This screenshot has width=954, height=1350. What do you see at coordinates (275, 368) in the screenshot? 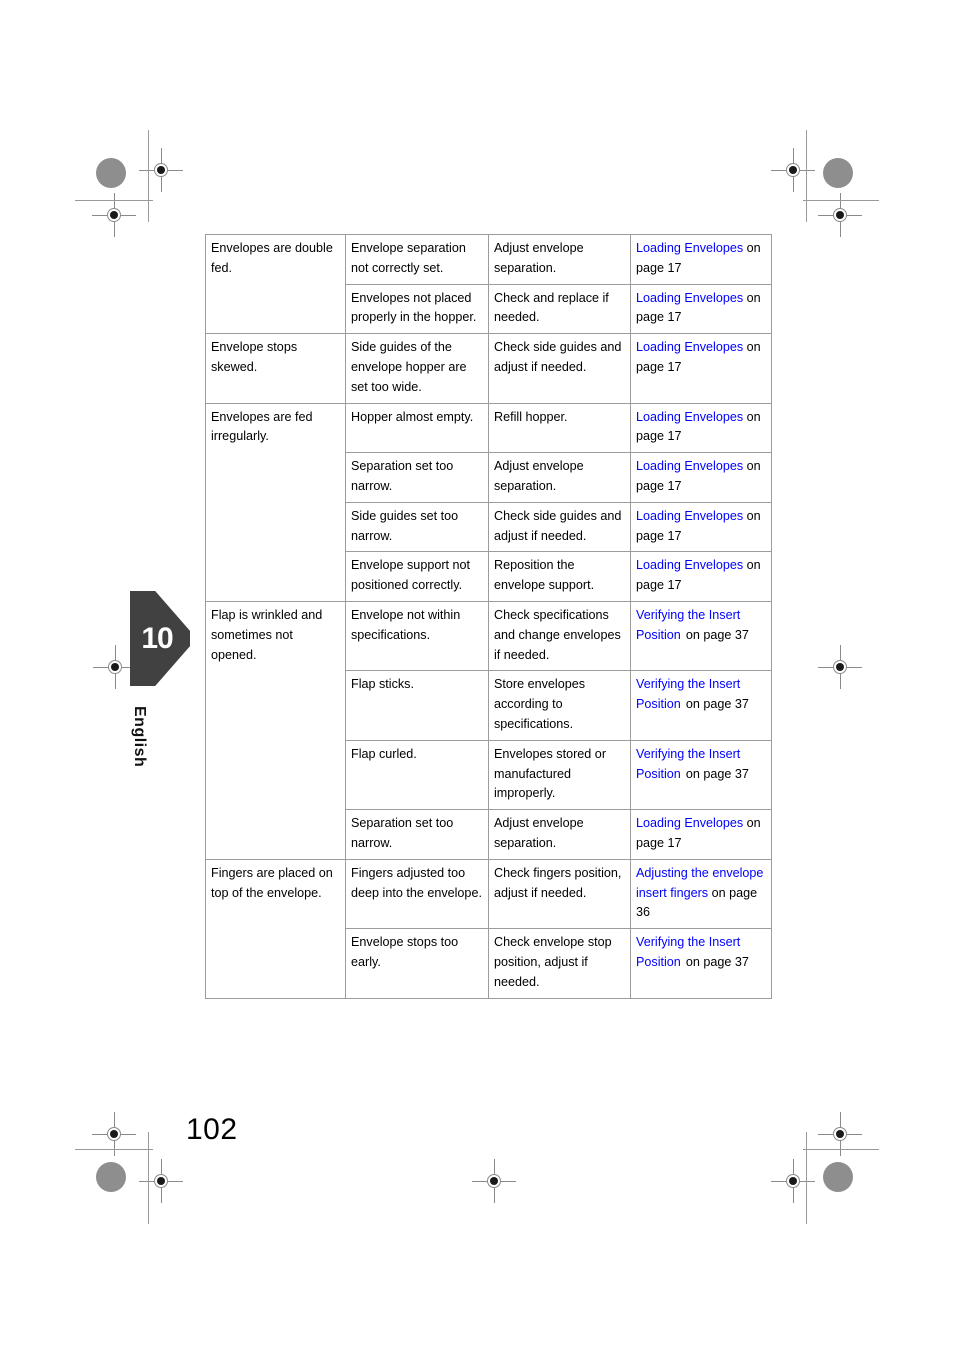
I see `symptom-cell: Envelope stops skewed.` at bounding box center [275, 368].